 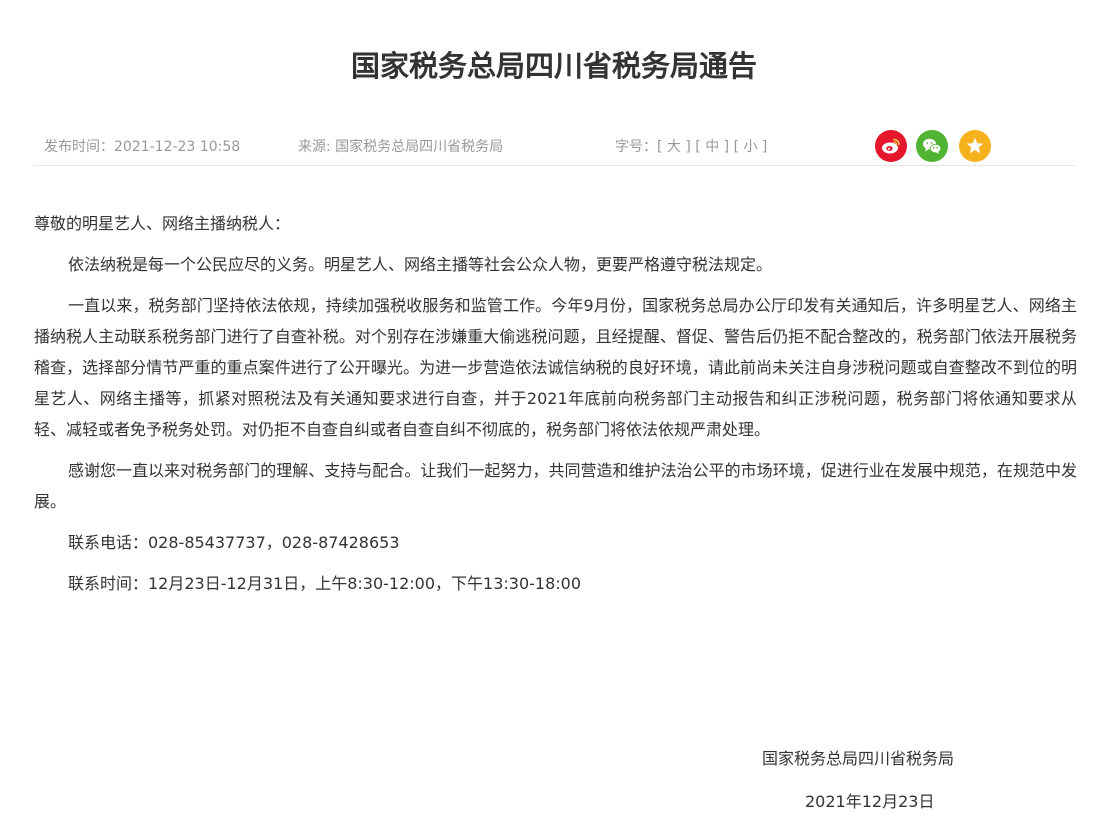 What do you see at coordinates (553, 66) in the screenshot?
I see `page-title: 国家税务总局四川省税务局通告` at bounding box center [553, 66].